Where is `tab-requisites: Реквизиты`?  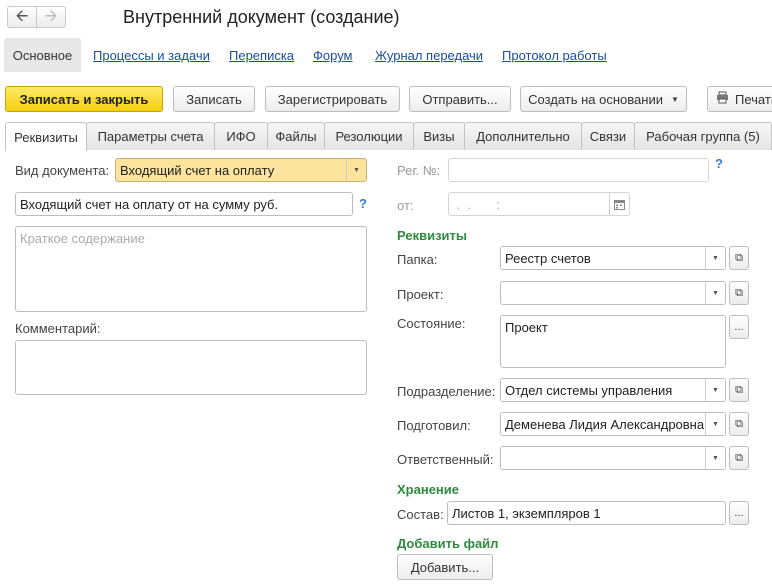
tab-requisites: Реквизиты is located at coordinates (46, 136).